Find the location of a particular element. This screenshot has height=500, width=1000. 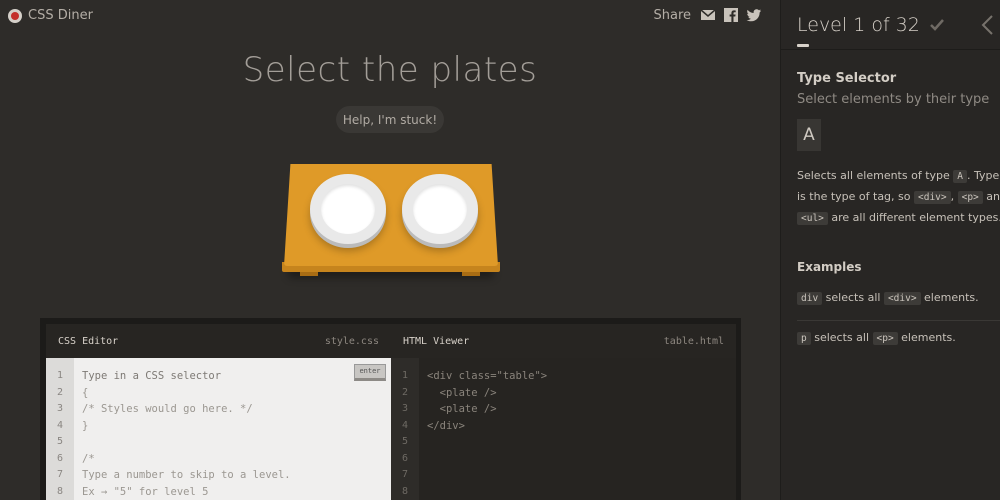

level-instruction: Select the plates is located at coordinates (390, 70).